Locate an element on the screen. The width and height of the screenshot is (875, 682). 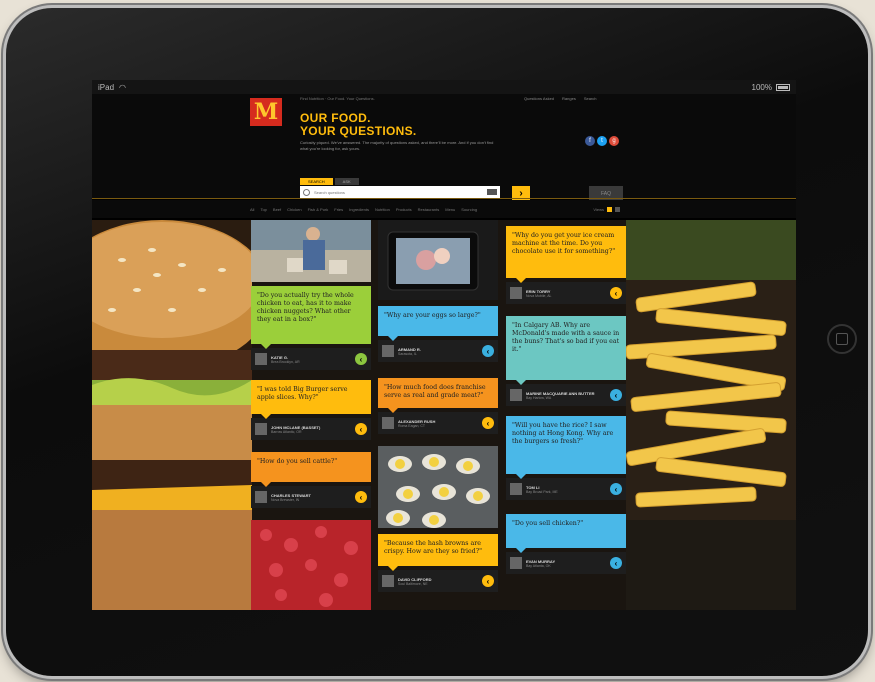
facebook-icon: f is located at coordinates (590, 141).